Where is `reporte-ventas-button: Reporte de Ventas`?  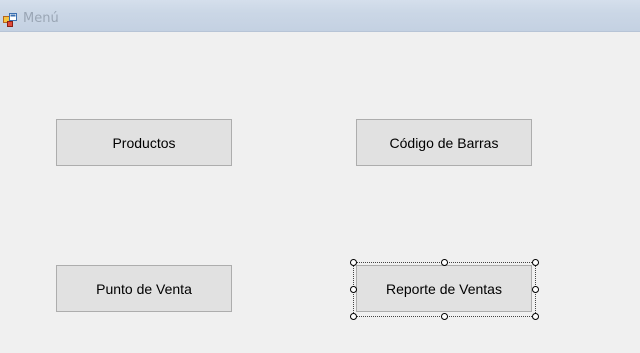
reporte-ventas-button: Reporte de Ventas is located at coordinates (444, 288).